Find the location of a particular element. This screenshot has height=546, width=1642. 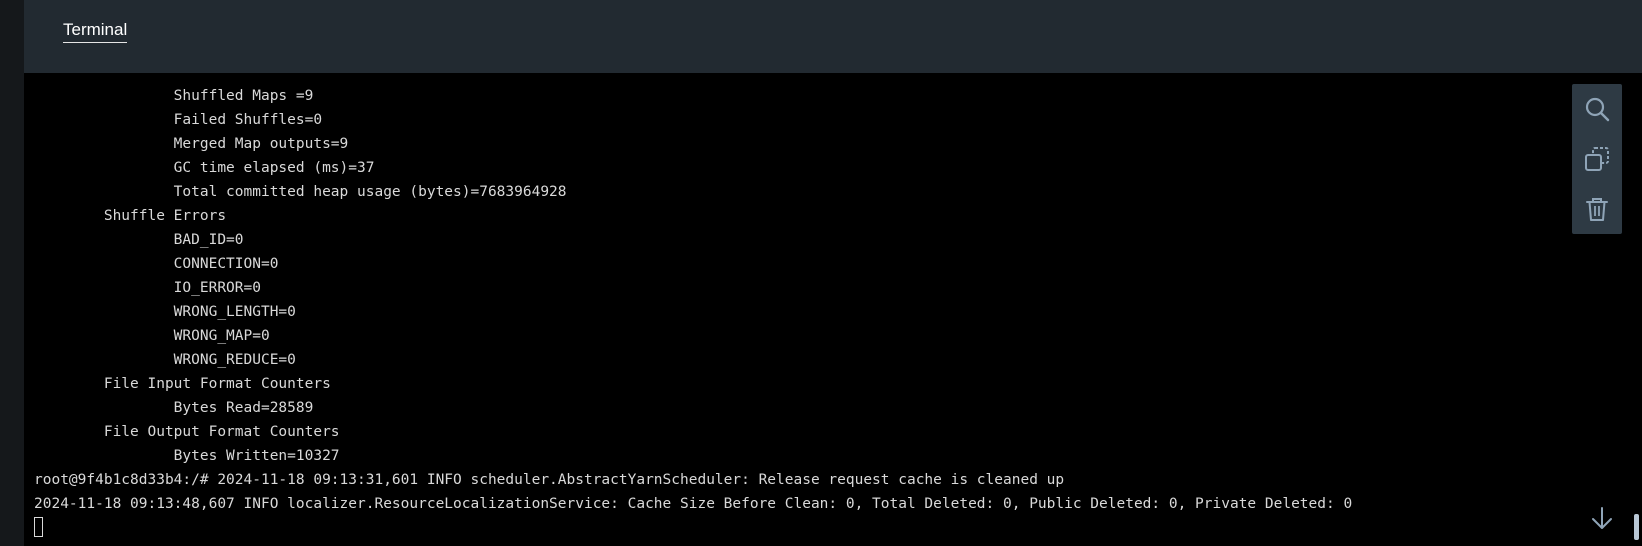

search-button is located at coordinates (1597, 109).